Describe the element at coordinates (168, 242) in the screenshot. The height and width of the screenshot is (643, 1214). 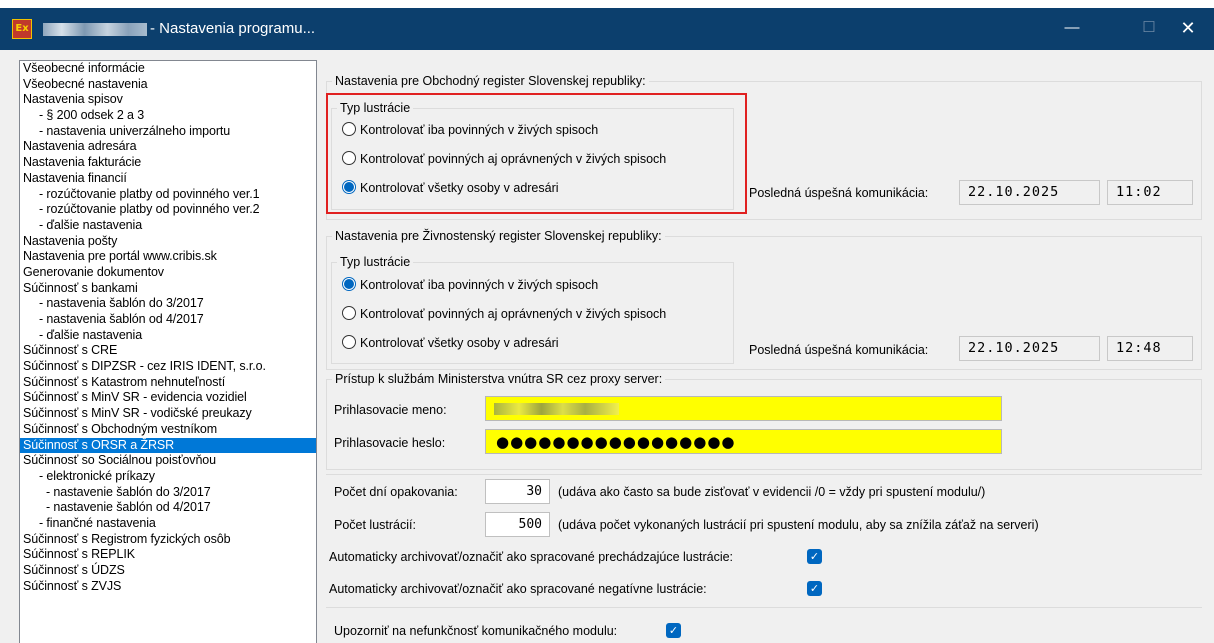
I see `nav-item: Nastavenia pošty` at that location.